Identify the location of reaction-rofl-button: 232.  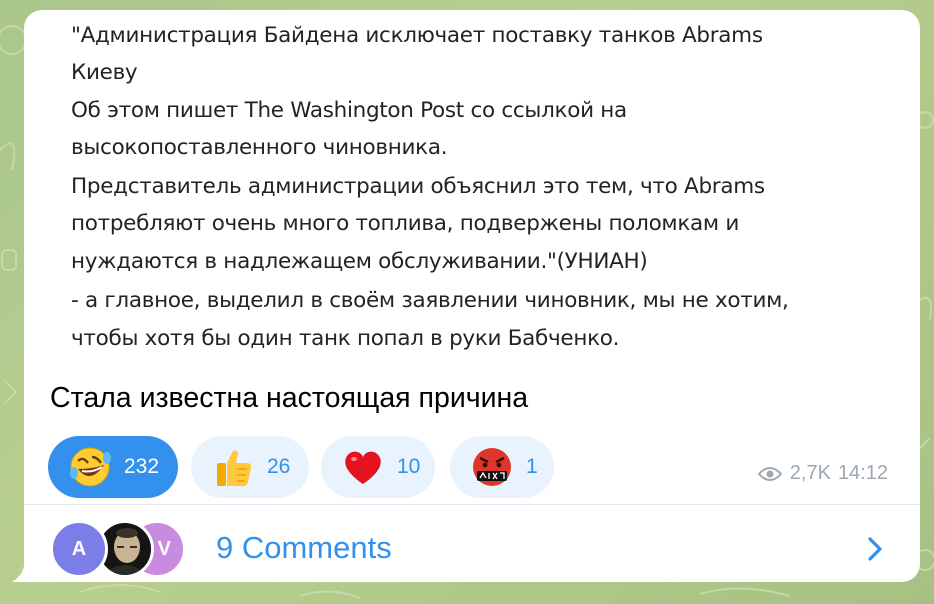
(113, 467).